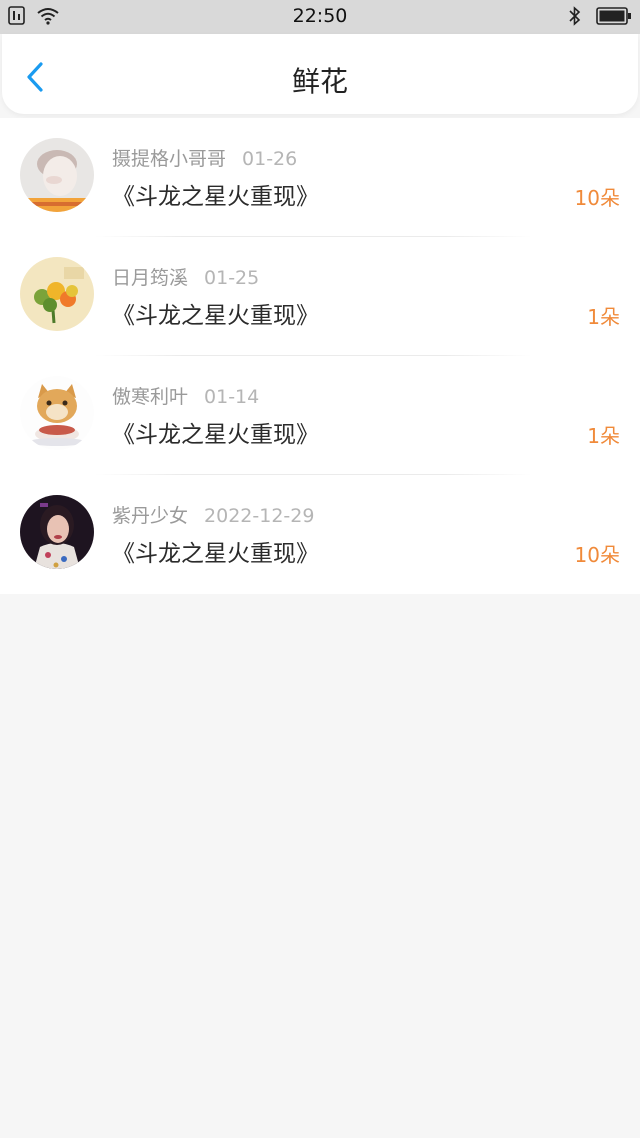  What do you see at coordinates (169, 159) in the screenshot?
I see `user-name: 摄提格小哥哥` at bounding box center [169, 159].